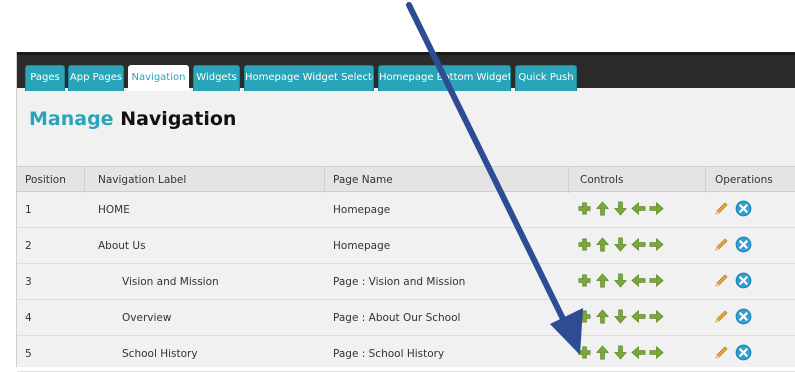 The image size is (795, 372). What do you see at coordinates (406, 246) in the screenshot?
I see `table-row: 2 About Us Homepage` at bounding box center [406, 246].